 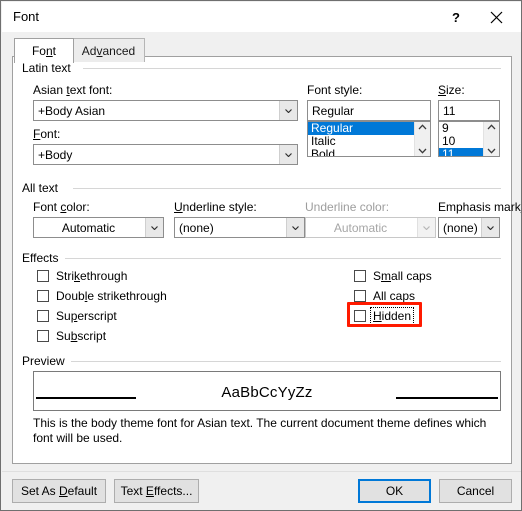 I want to click on list-item: 10, so click(x=461, y=141).